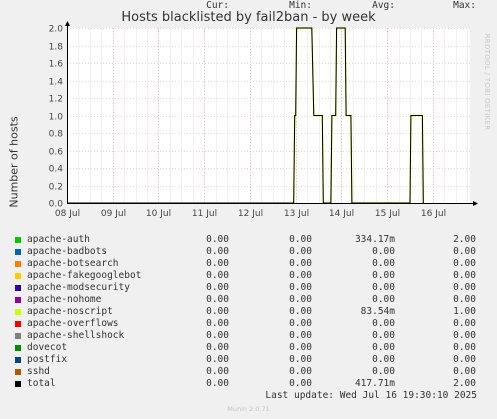  What do you see at coordinates (56, 100) in the screenshot?
I see `y-tick-label: 1.2` at bounding box center [56, 100].